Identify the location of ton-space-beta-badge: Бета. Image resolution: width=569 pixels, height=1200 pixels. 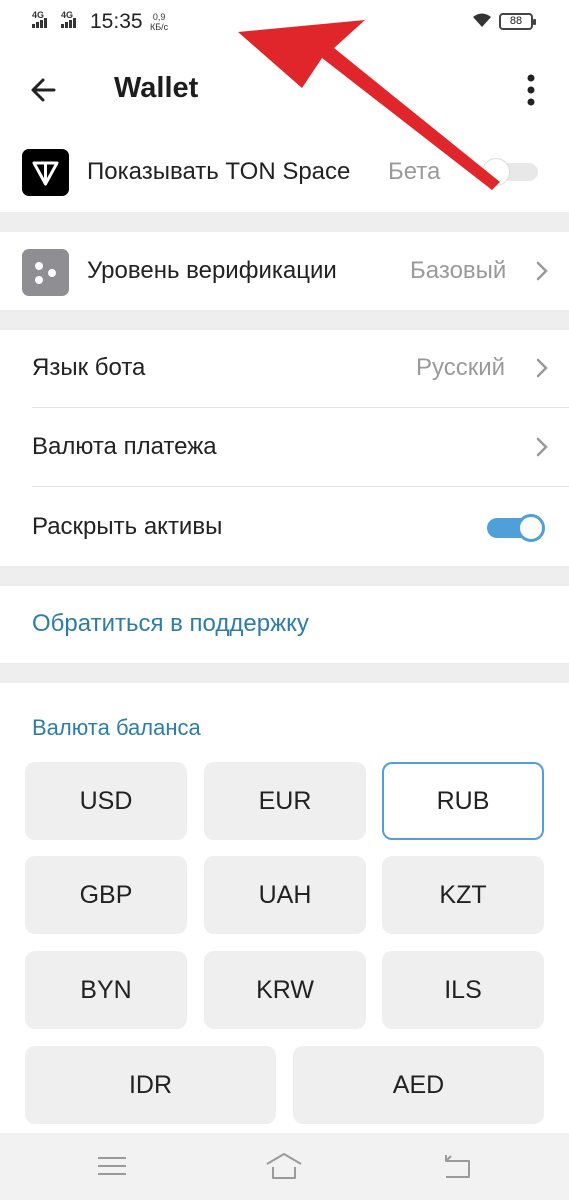
(414, 171).